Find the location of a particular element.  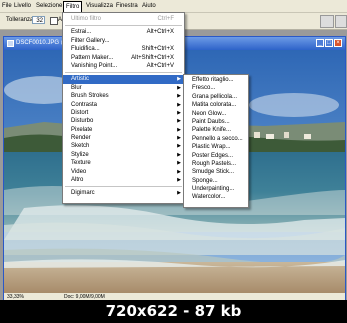

menu-item-shortcut: Ctrl+F is located at coordinates (166, 19).